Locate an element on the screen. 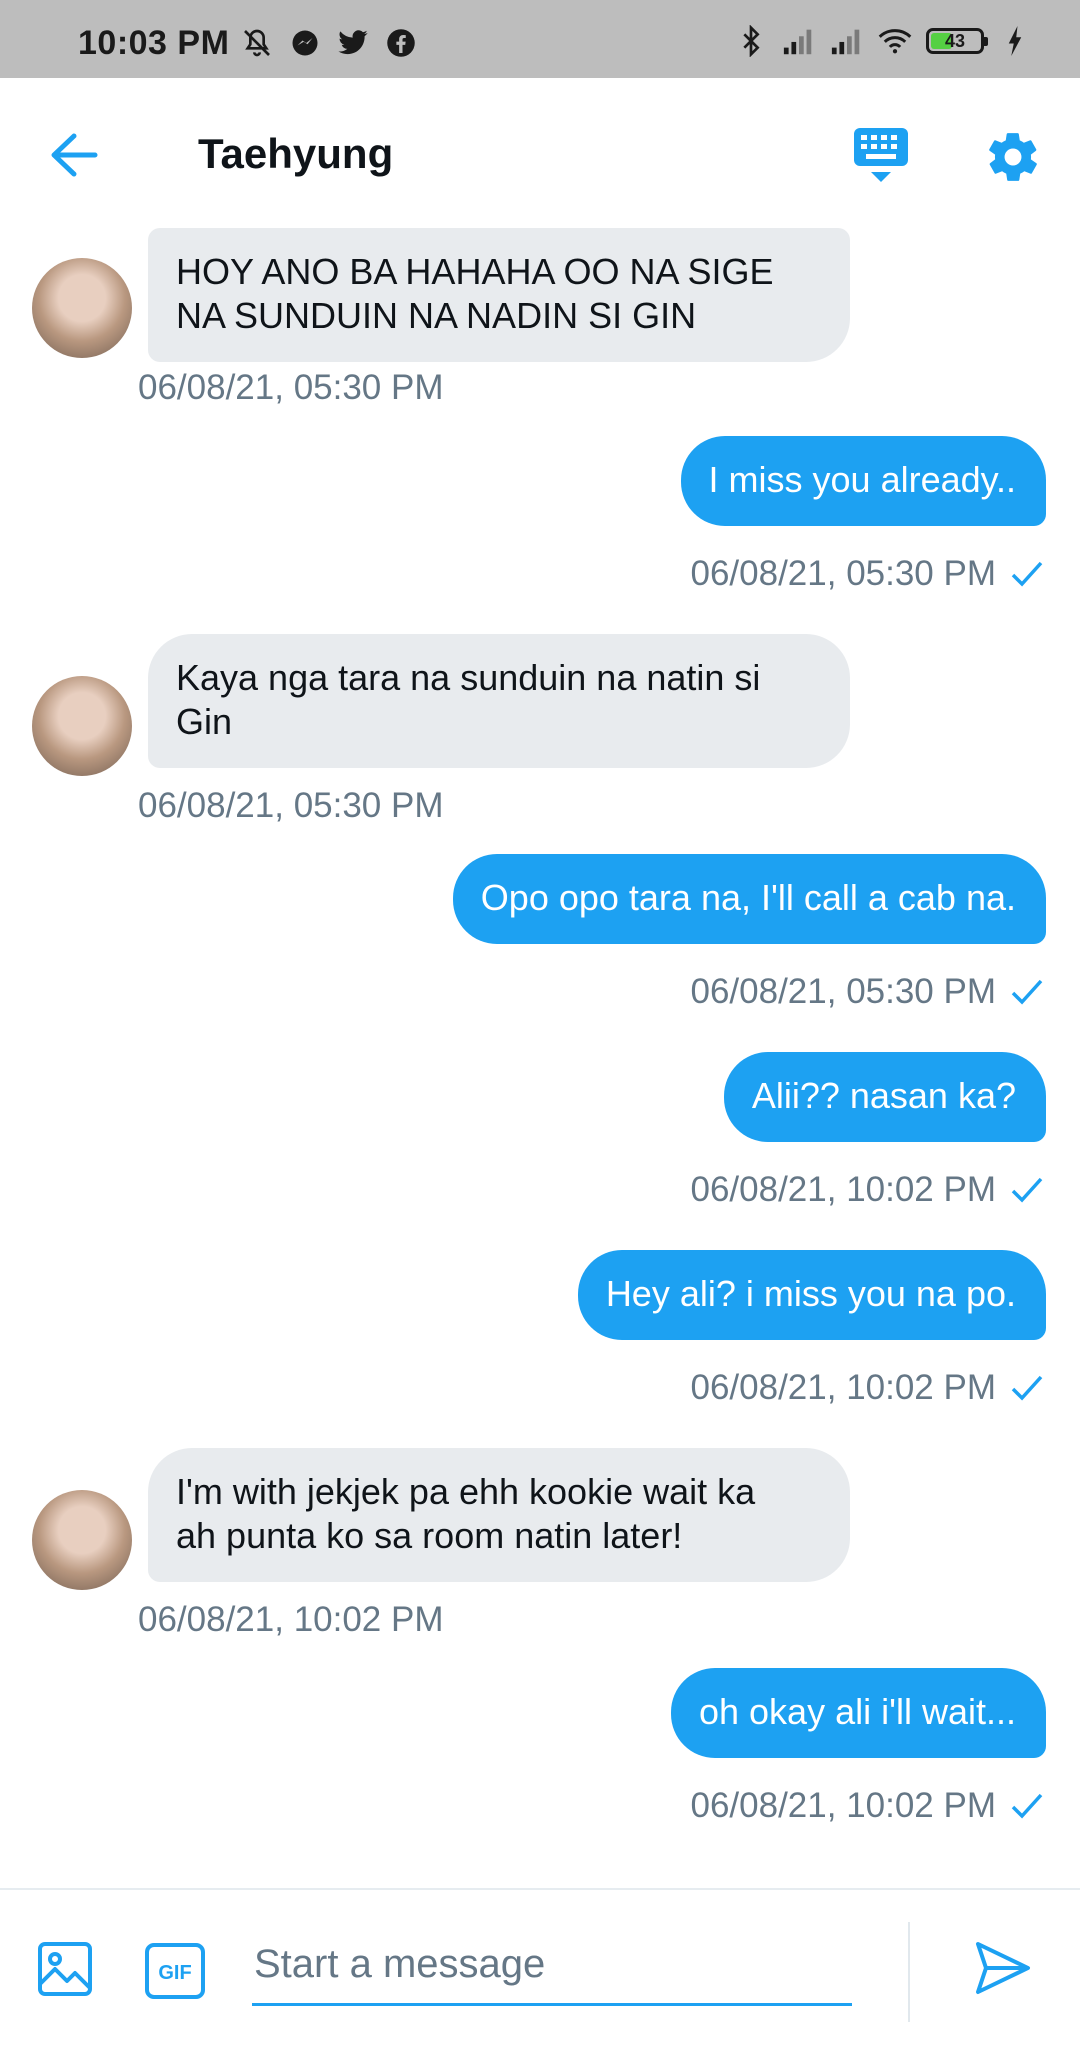 This screenshot has width=1080, height=2045. conversation-header: Taehyung is located at coordinates (540, 153).